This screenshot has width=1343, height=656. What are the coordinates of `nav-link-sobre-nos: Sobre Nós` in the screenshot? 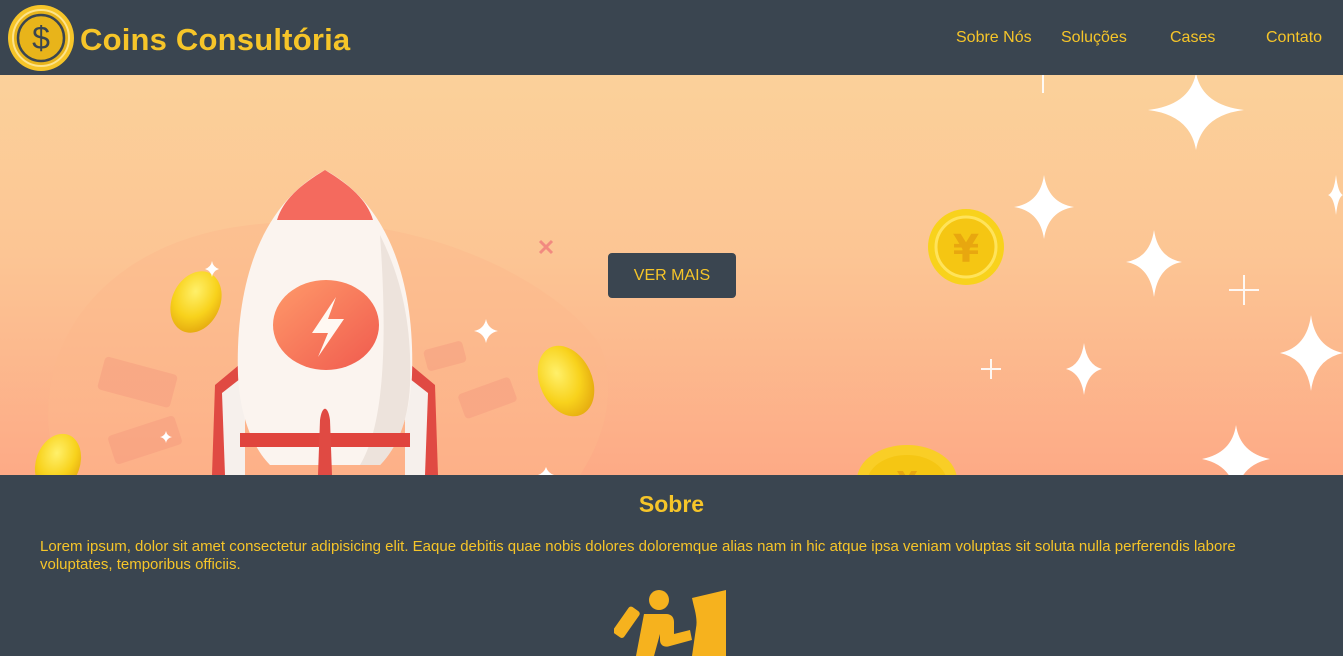 It's located at (994, 38).